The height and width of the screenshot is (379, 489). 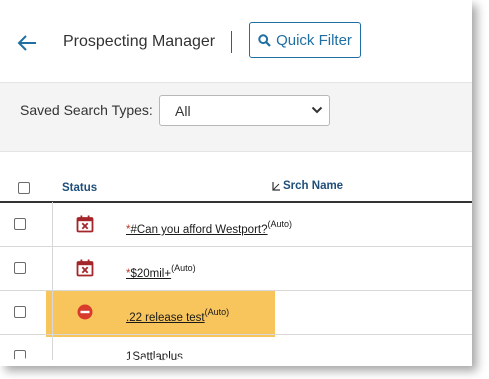 I want to click on search-name-text: $20mil+, so click(x=151, y=274).